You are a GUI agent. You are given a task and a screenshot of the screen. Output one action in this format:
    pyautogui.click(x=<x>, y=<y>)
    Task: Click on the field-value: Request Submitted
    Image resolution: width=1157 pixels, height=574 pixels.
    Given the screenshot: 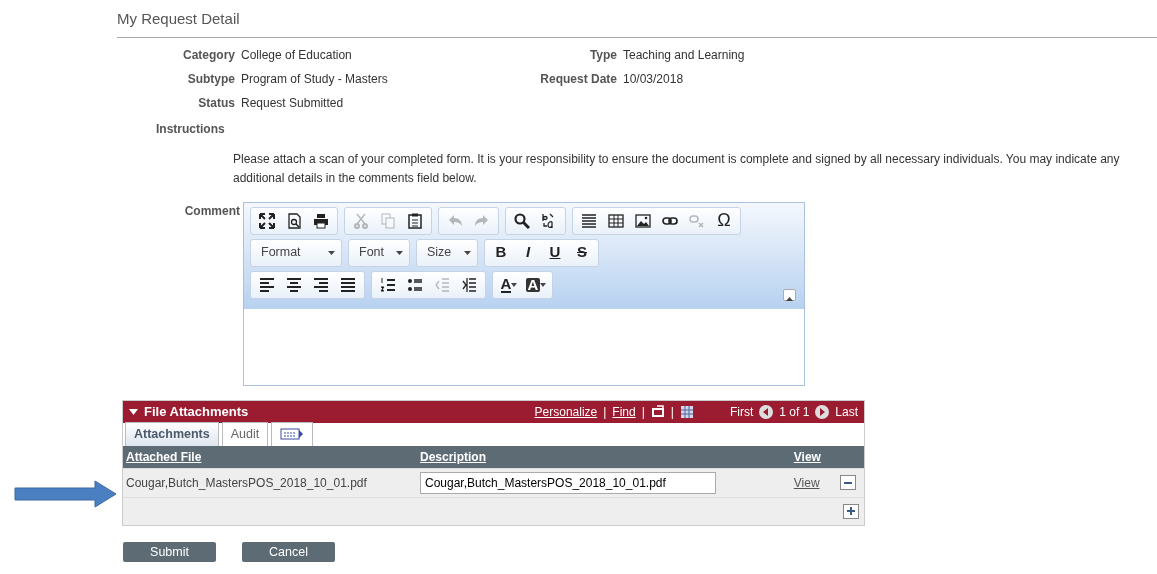 What is the action you would take?
    pyautogui.click(x=292, y=103)
    